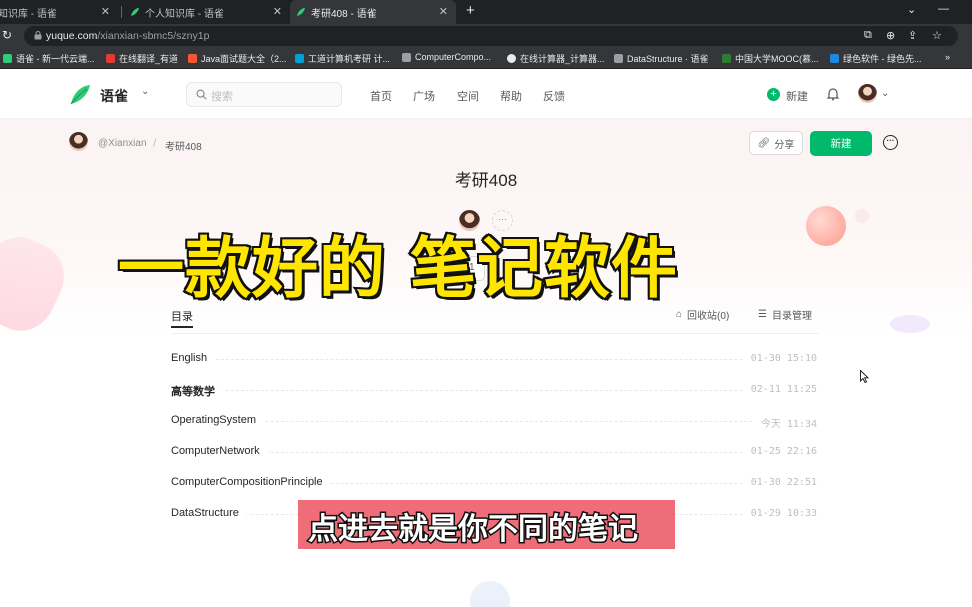 The width and height of the screenshot is (972, 607). Describe the element at coordinates (890, 142) in the screenshot. I see `more-options-icon: ···` at that location.